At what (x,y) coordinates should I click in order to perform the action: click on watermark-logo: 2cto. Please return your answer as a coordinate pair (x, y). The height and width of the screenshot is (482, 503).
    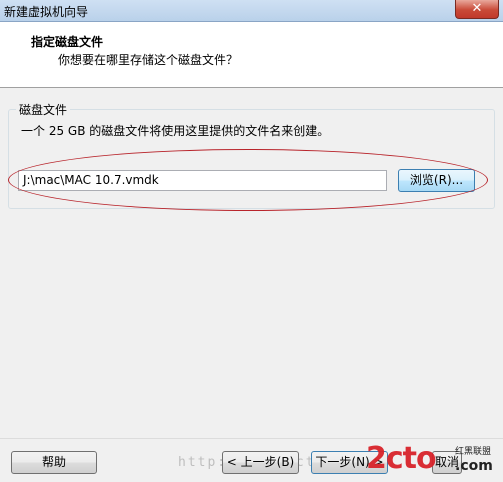
    Looking at the image, I should click on (401, 458).